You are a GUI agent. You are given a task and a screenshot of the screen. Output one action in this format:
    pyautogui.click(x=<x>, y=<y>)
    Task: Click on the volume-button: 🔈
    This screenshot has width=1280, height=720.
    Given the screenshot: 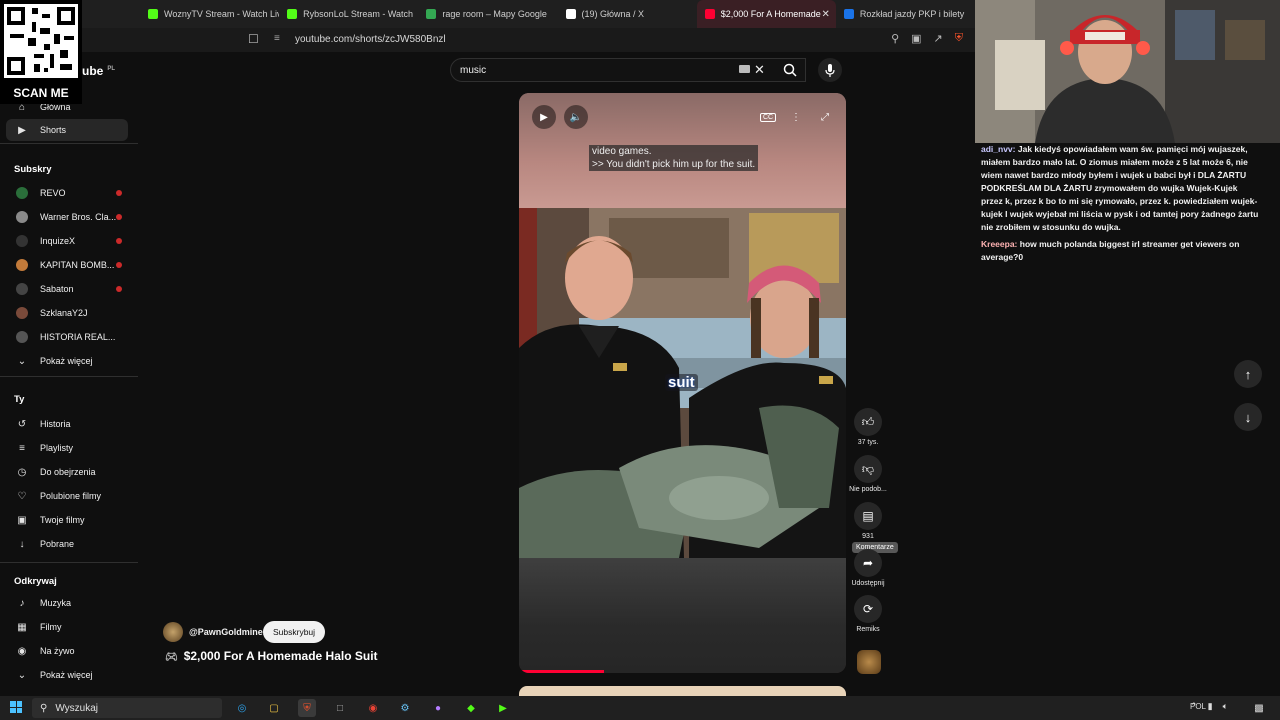 What is the action you would take?
    pyautogui.click(x=576, y=117)
    